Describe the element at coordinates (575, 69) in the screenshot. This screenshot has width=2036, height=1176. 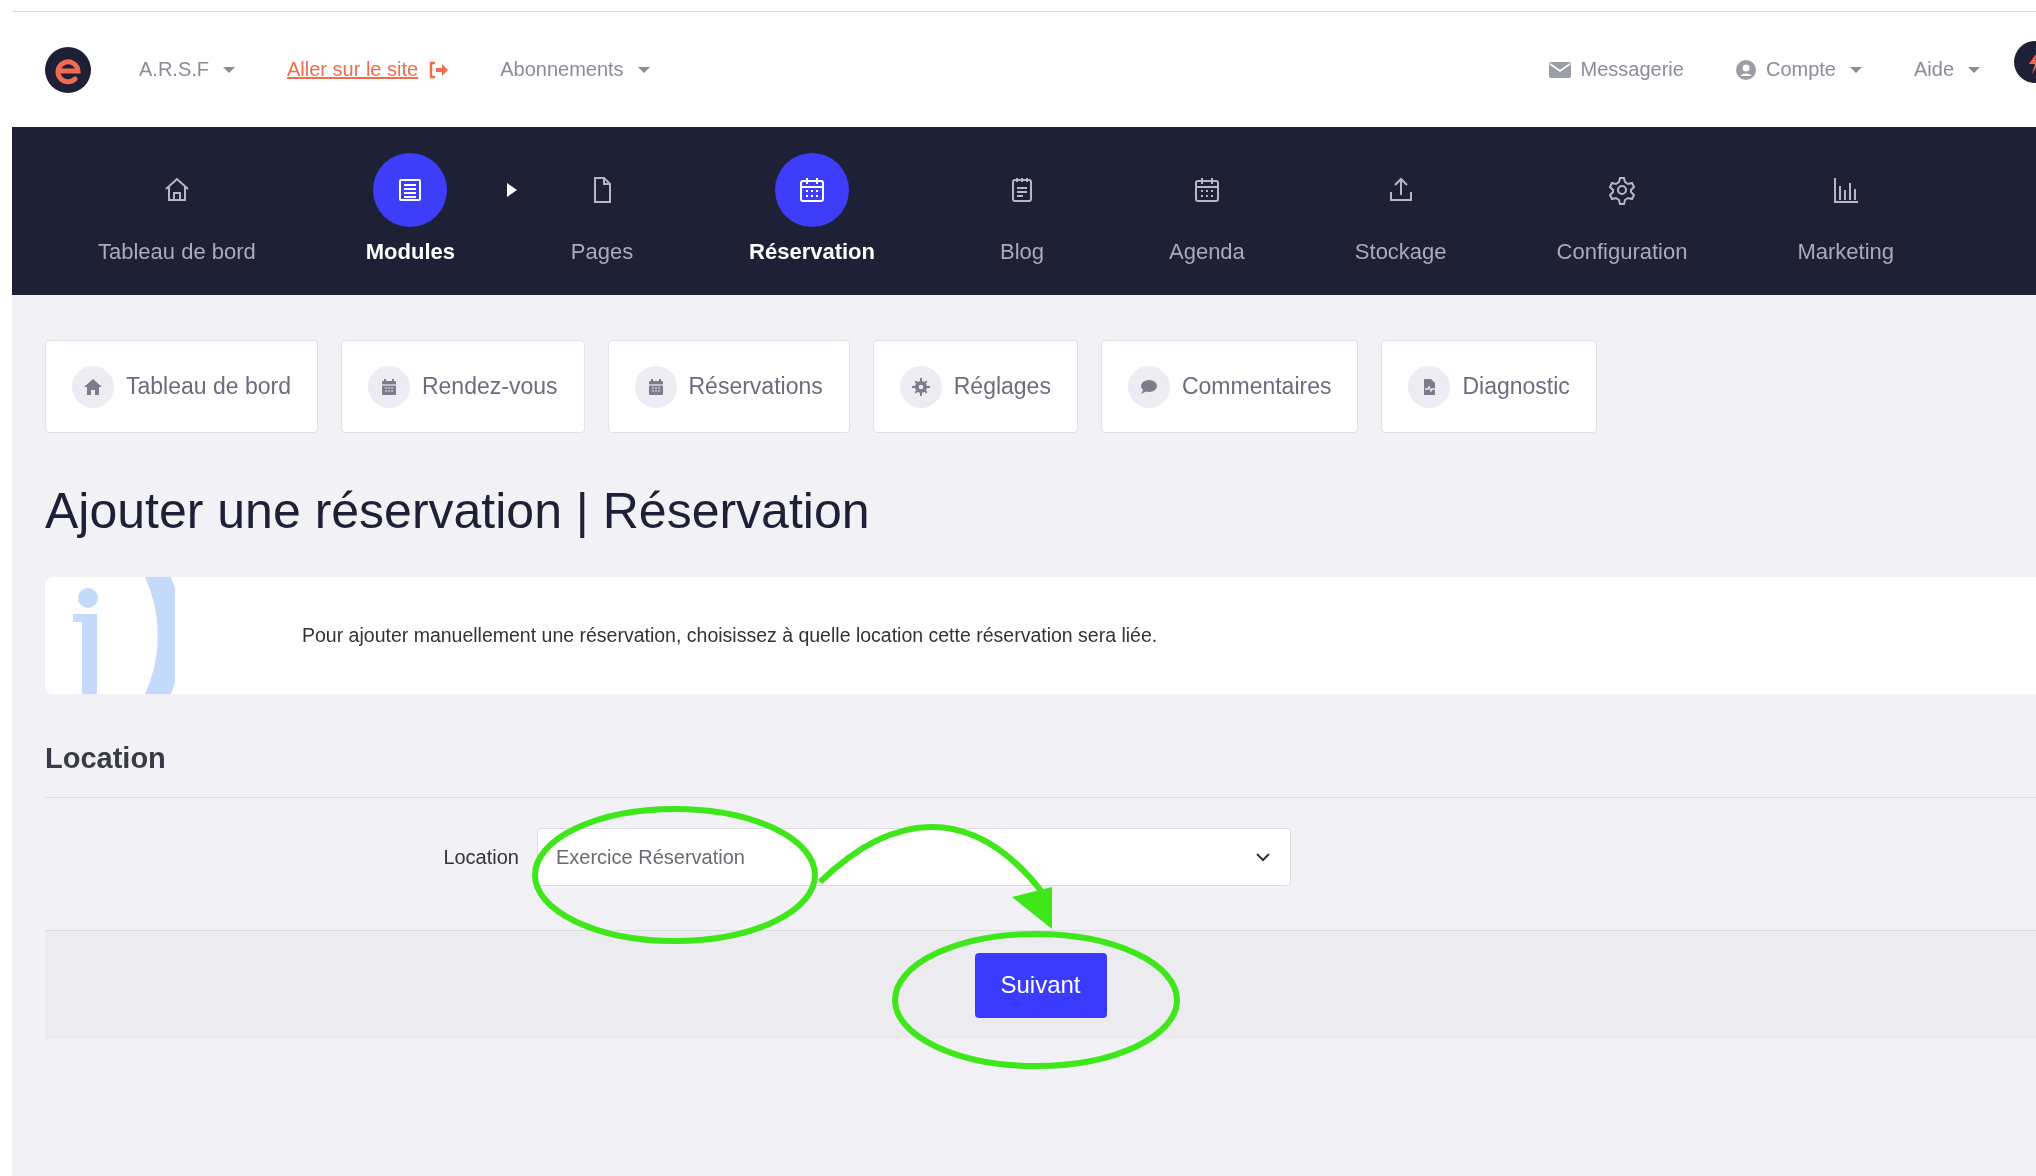
I see `subscriptions-dropdown: Abonnements` at that location.